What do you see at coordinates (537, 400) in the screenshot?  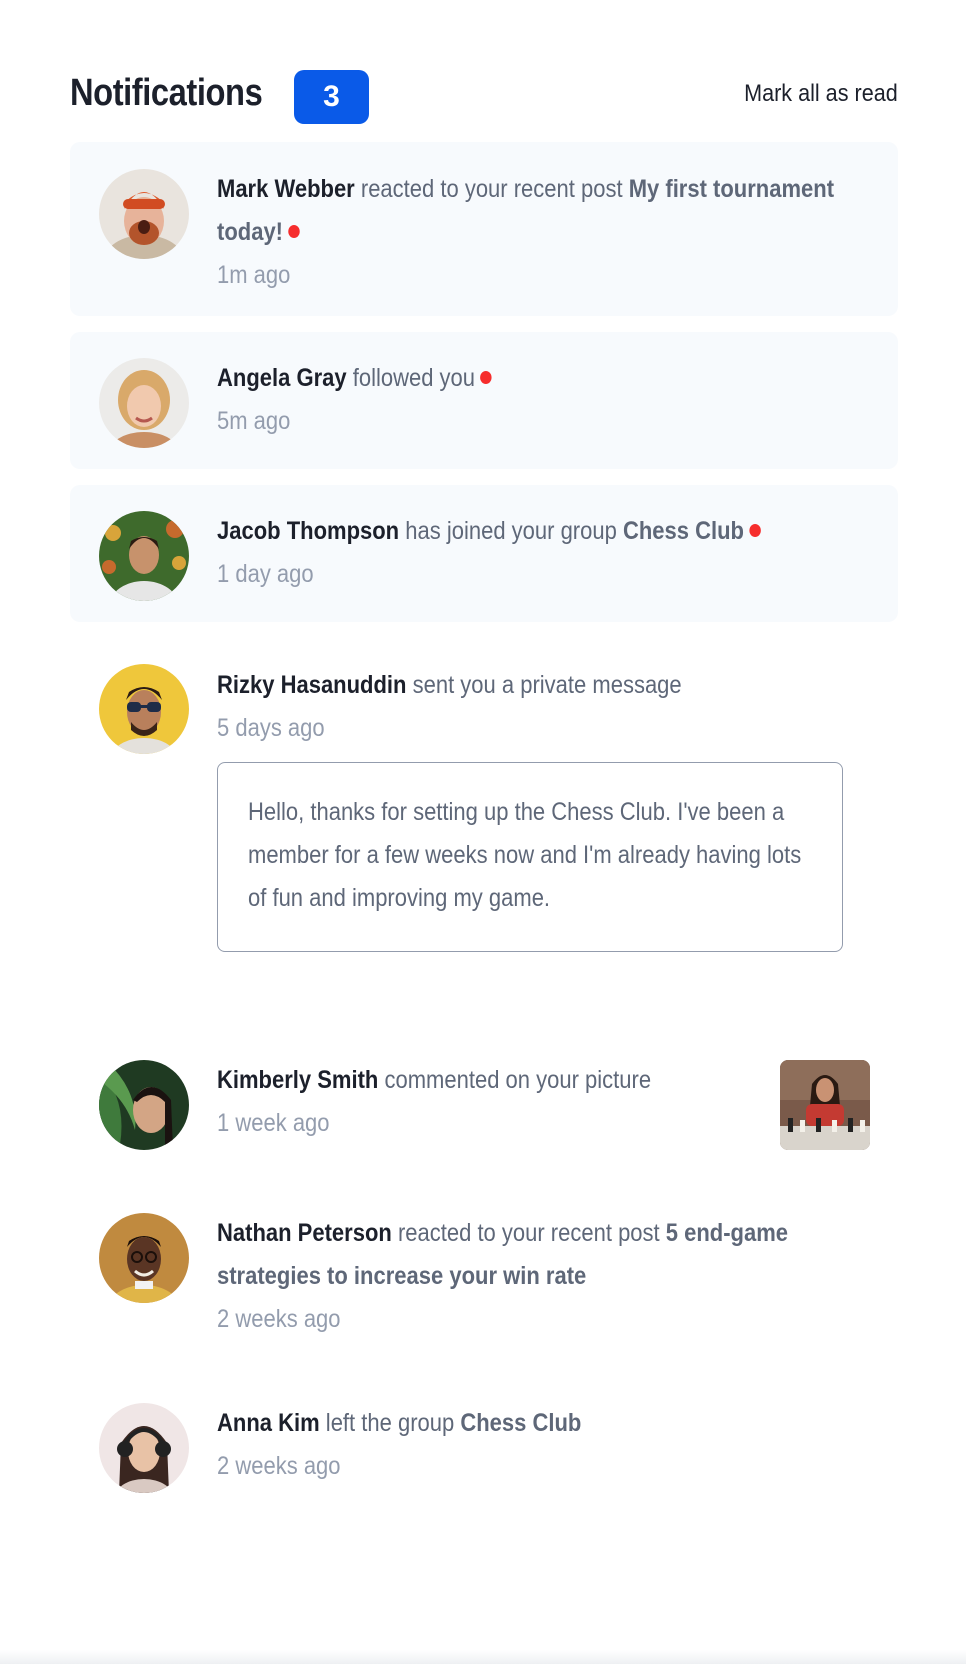 I see `notification-content: Angela Gray followed you 5m ago` at bounding box center [537, 400].